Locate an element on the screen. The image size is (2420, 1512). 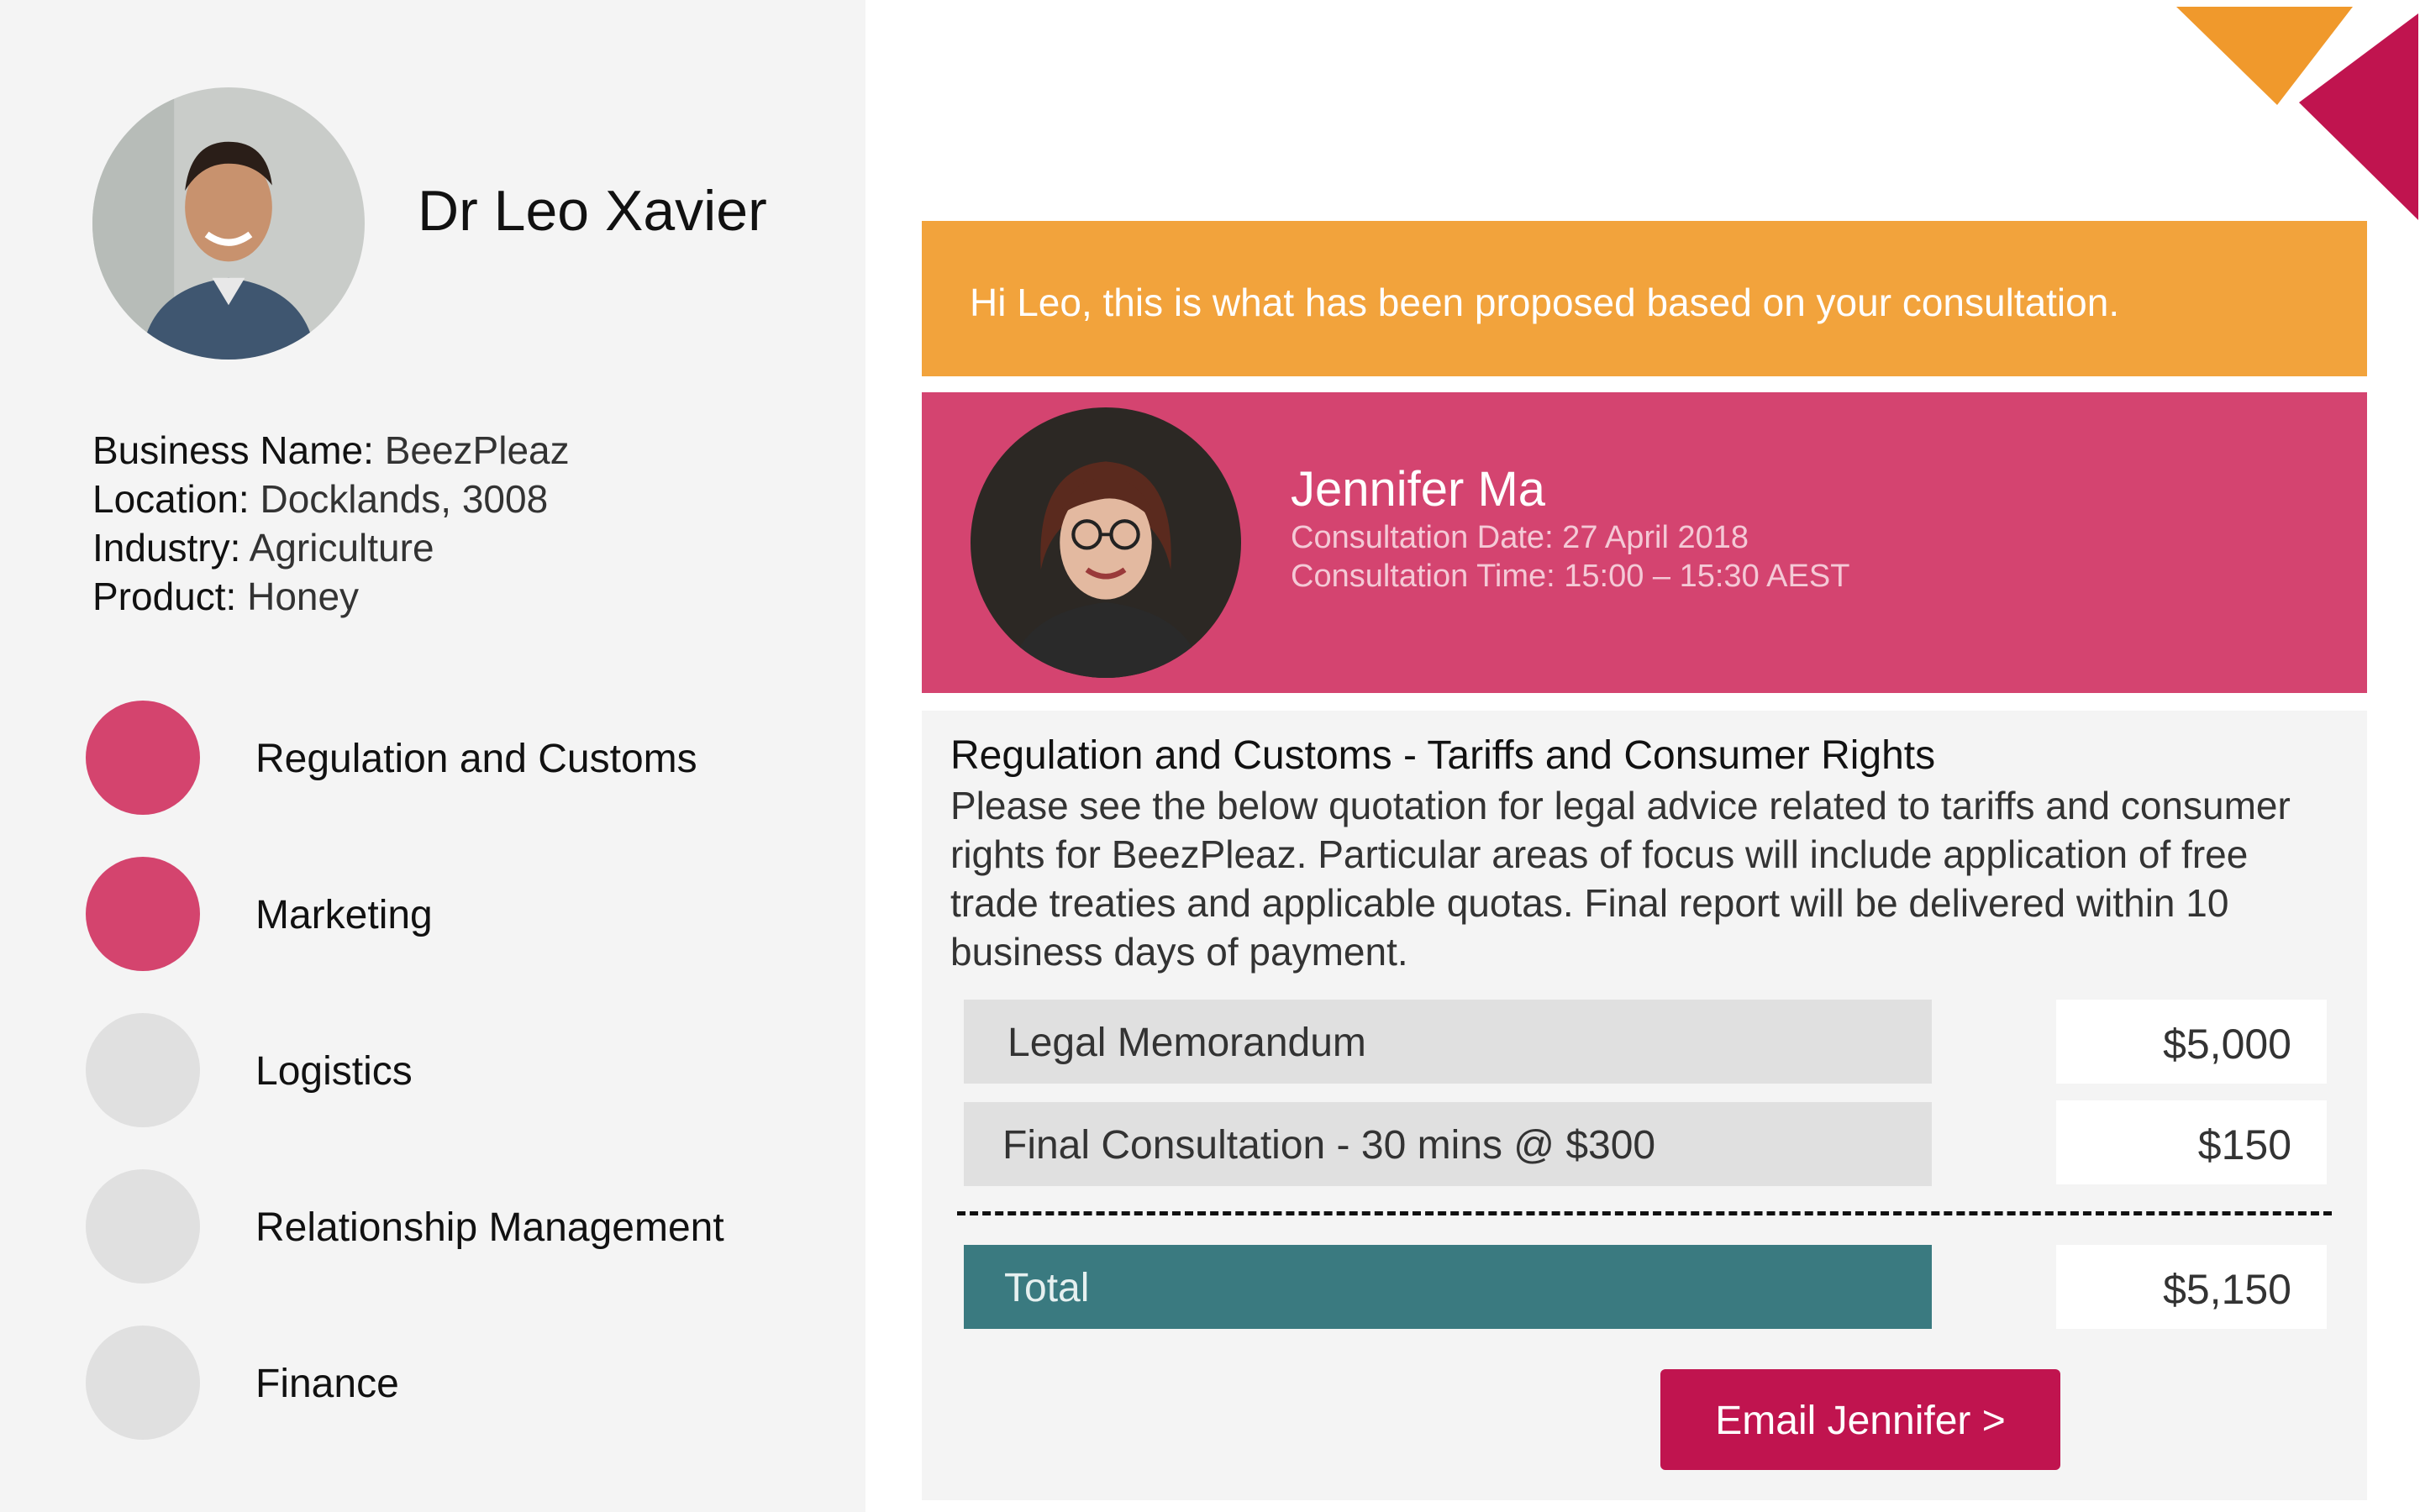
detail-product: Product: Honey is located at coordinates (331, 596).